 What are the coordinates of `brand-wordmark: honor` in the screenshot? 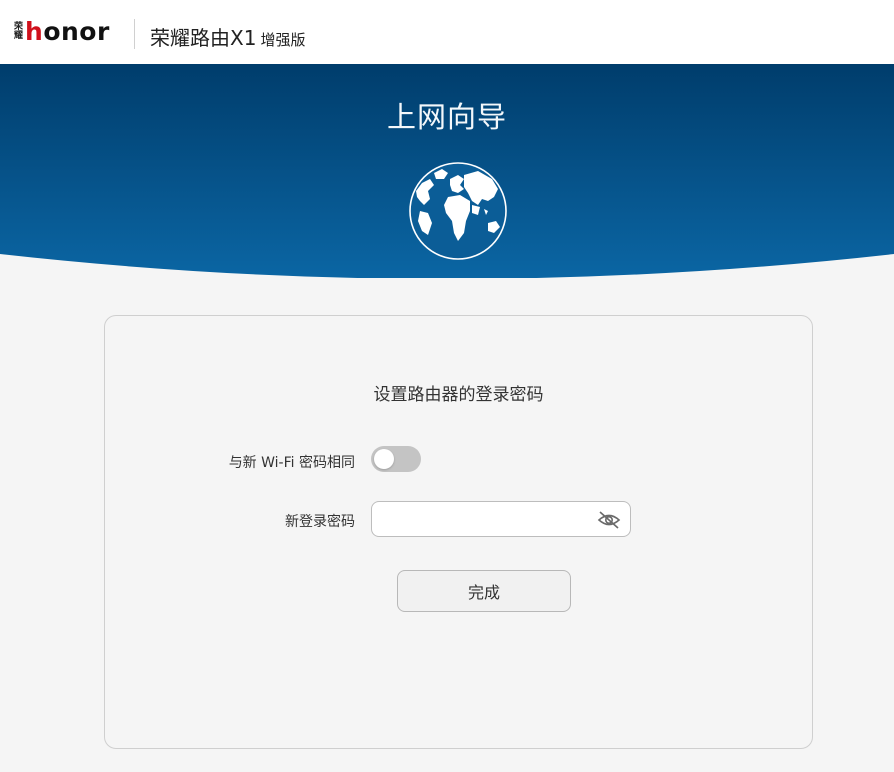 It's located at (67, 32).